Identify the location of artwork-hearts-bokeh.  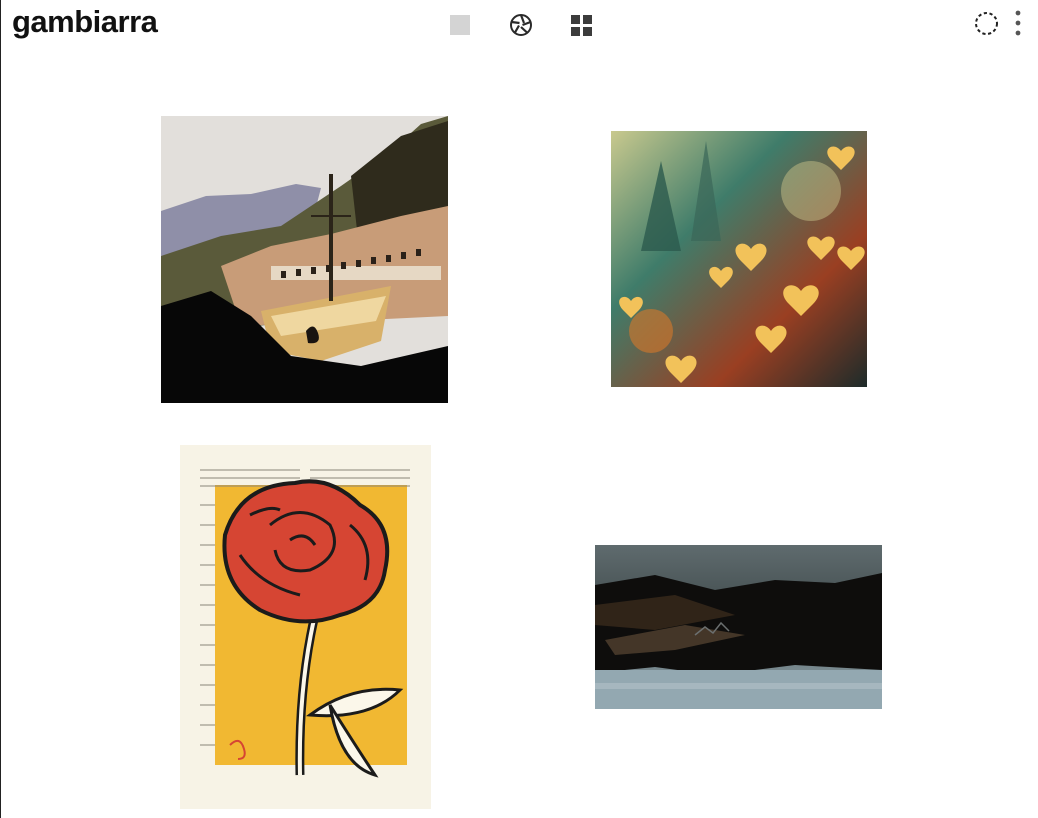
(739, 259).